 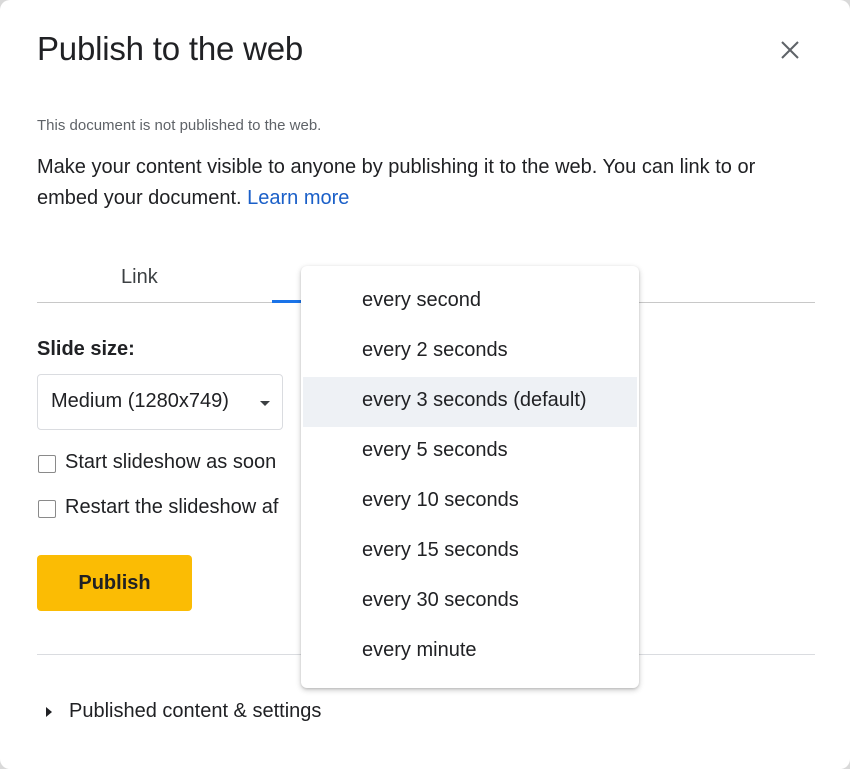 I want to click on dropdown-option: every 15 seconds, so click(x=470, y=552).